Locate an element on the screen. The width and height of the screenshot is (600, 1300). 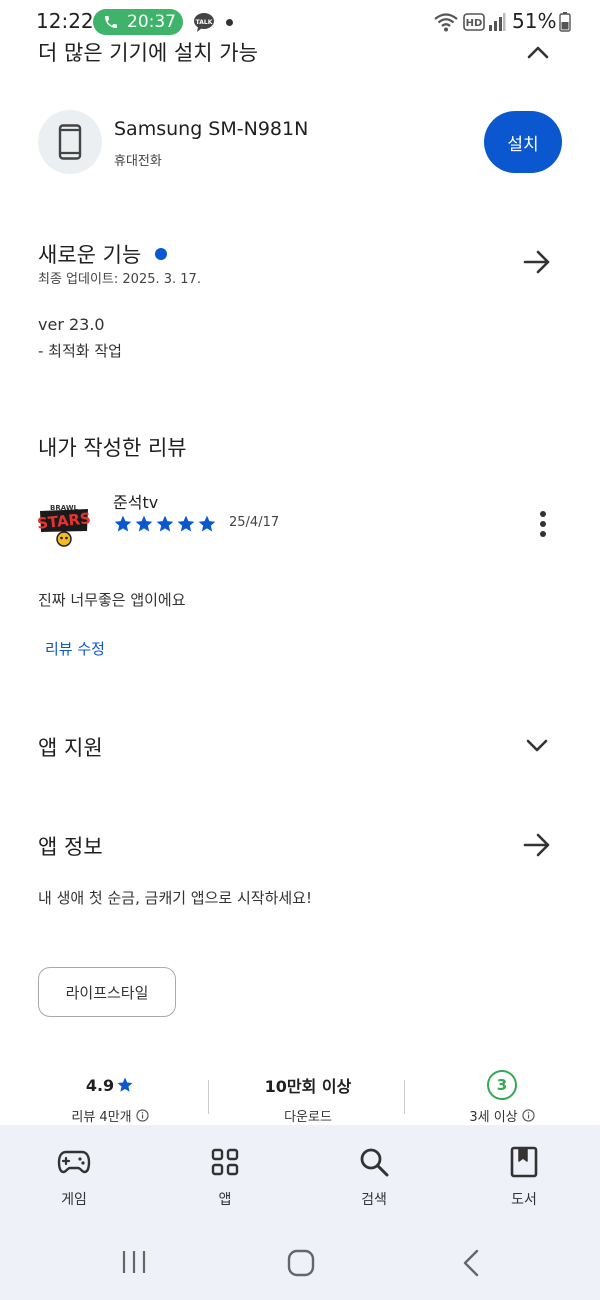
downloads-label: 다운로드 is located at coordinates (308, 1117).